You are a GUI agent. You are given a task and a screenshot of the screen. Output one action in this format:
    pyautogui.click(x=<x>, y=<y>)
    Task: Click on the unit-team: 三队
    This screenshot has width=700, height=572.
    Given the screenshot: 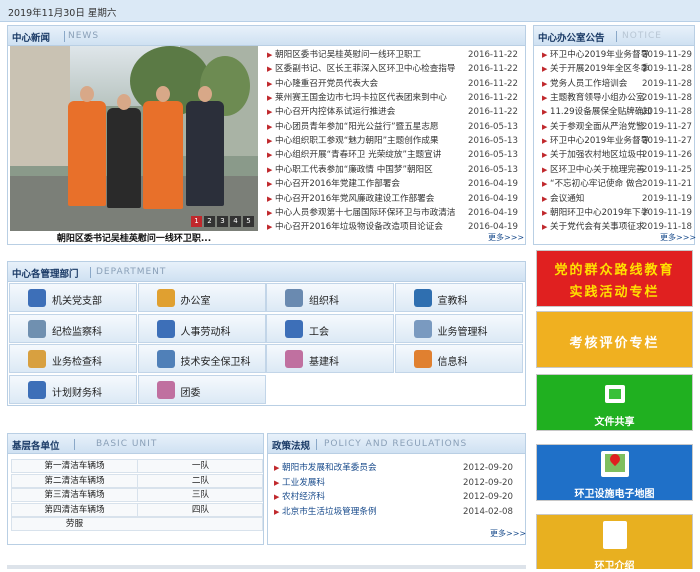 What is the action you would take?
    pyautogui.click(x=200, y=495)
    